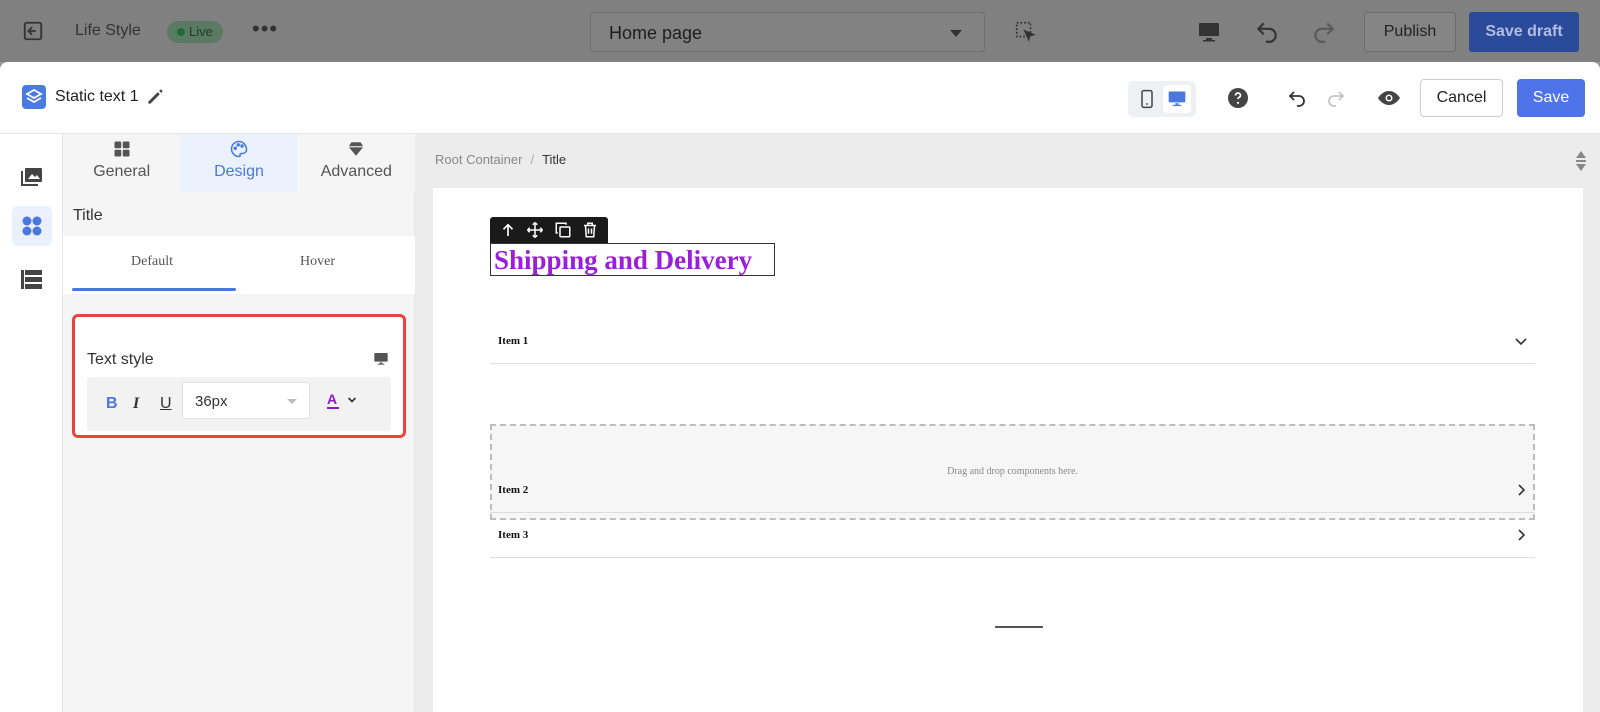 The image size is (1600, 712). Describe the element at coordinates (513, 535) in the screenshot. I see `accordion-item-label: Item 3` at that location.